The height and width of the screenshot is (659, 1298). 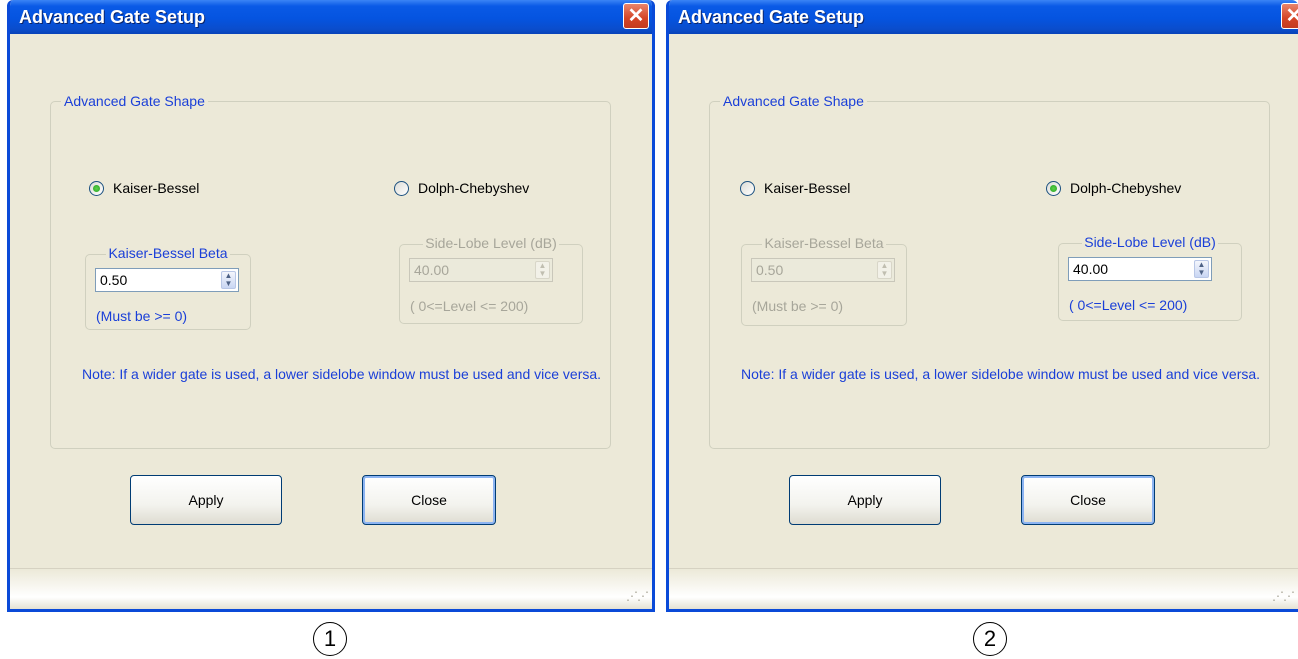 I want to click on step-label-1: 1, so click(x=330, y=639).